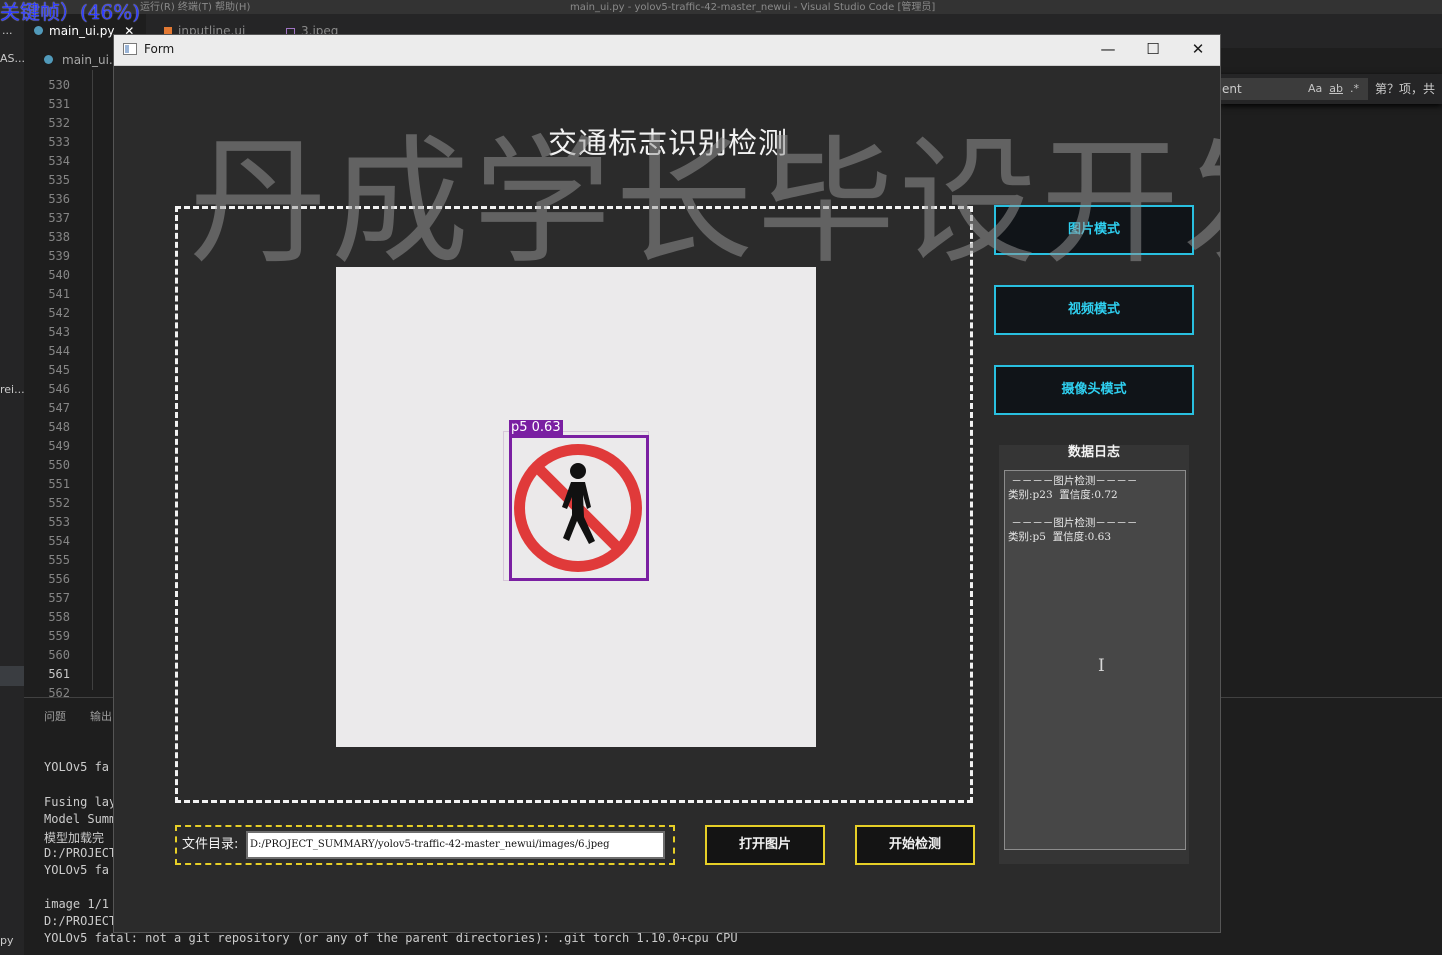 Image resolution: width=1442 pixels, height=955 pixels. Describe the element at coordinates (1094, 390) in the screenshot. I see `camera-mode-button: 摄像头模式` at that location.